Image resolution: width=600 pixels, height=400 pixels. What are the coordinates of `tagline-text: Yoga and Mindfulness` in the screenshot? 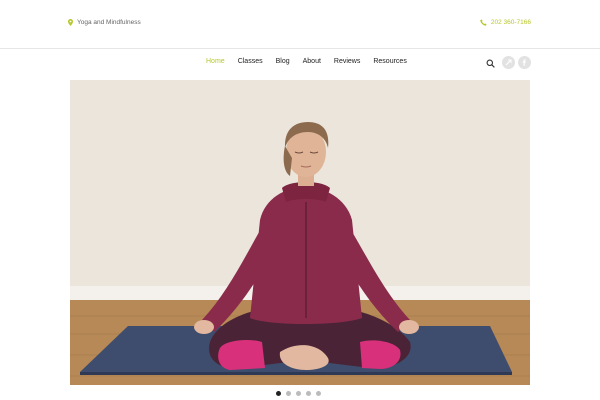 It's located at (109, 22).